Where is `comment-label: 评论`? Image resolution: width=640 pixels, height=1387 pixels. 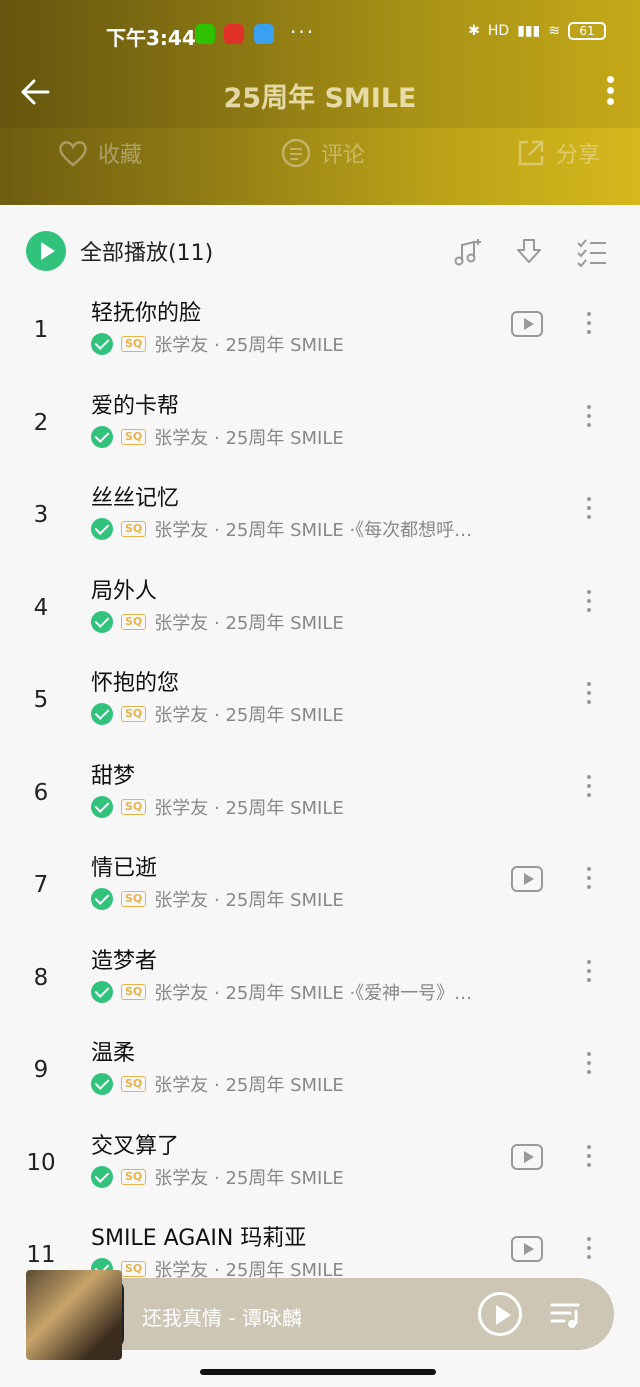 comment-label: 评论 is located at coordinates (343, 155).